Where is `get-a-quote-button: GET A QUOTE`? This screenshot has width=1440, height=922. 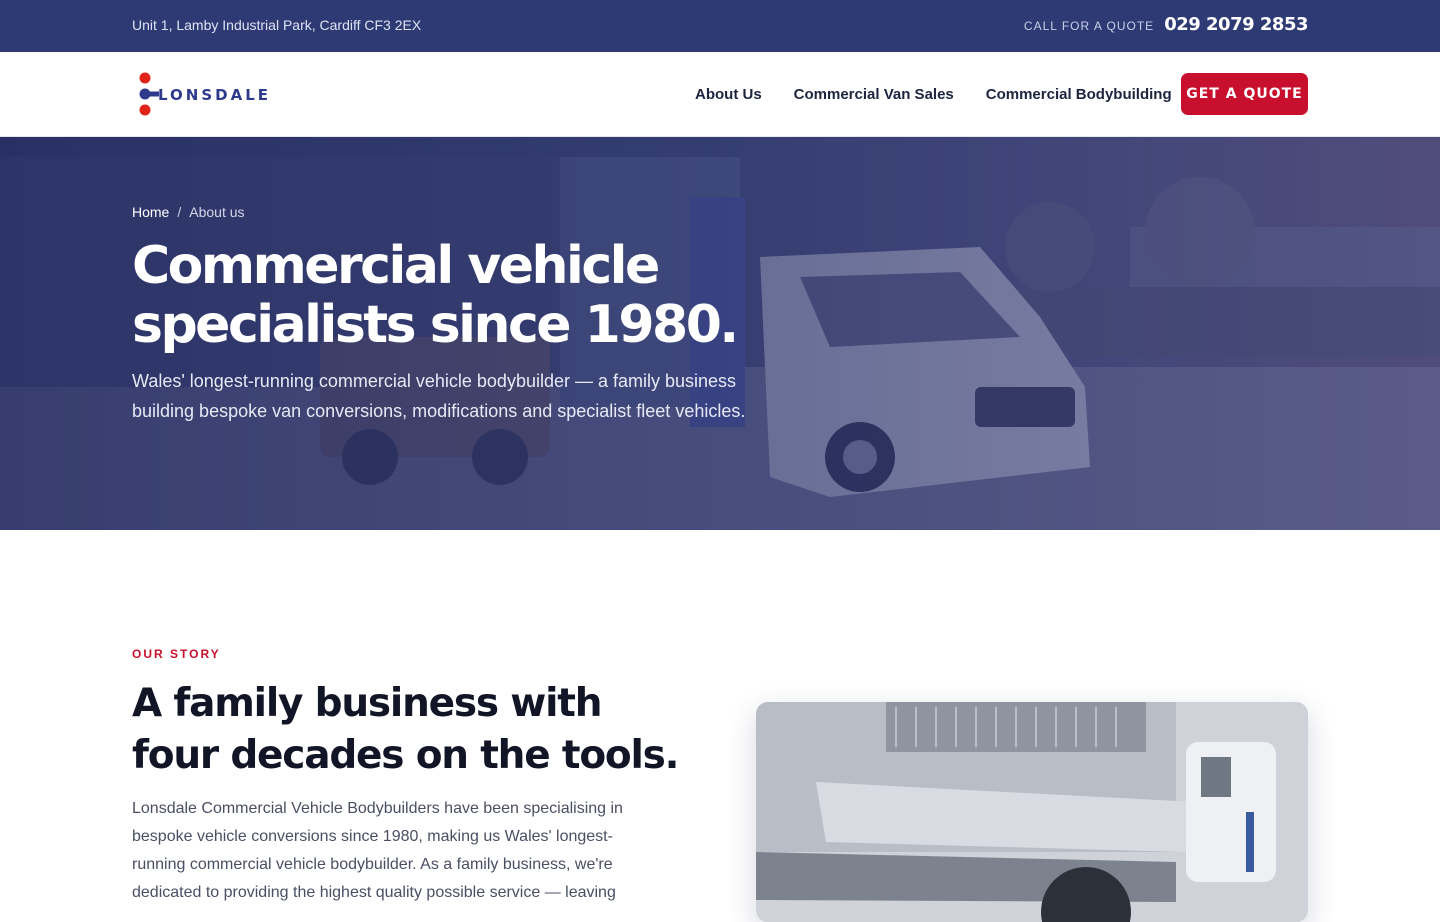
get-a-quote-button: GET A QUOTE is located at coordinates (1244, 94).